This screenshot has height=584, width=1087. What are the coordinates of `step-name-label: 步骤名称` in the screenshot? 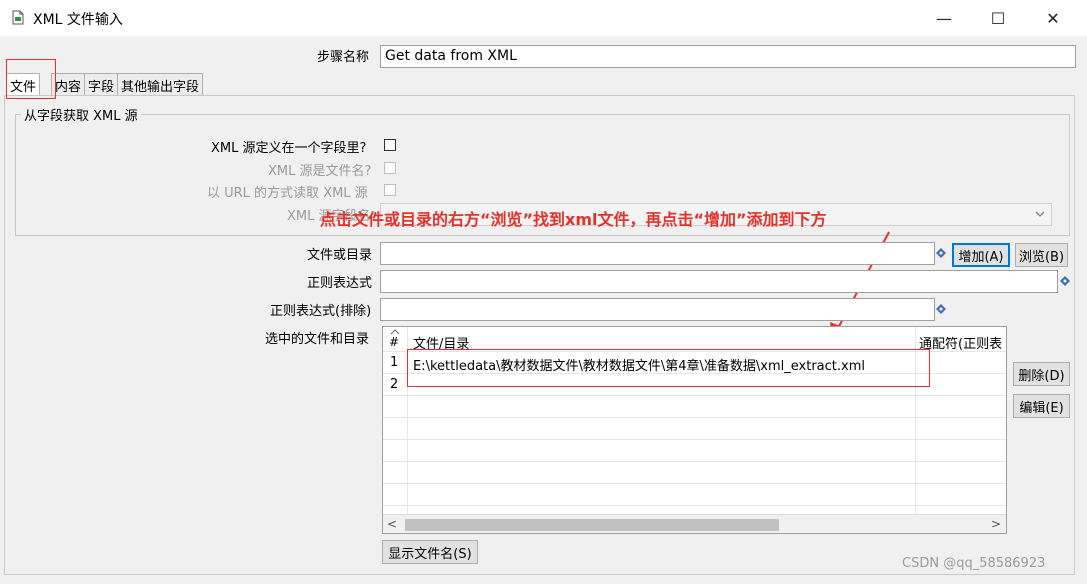 It's located at (343, 57).